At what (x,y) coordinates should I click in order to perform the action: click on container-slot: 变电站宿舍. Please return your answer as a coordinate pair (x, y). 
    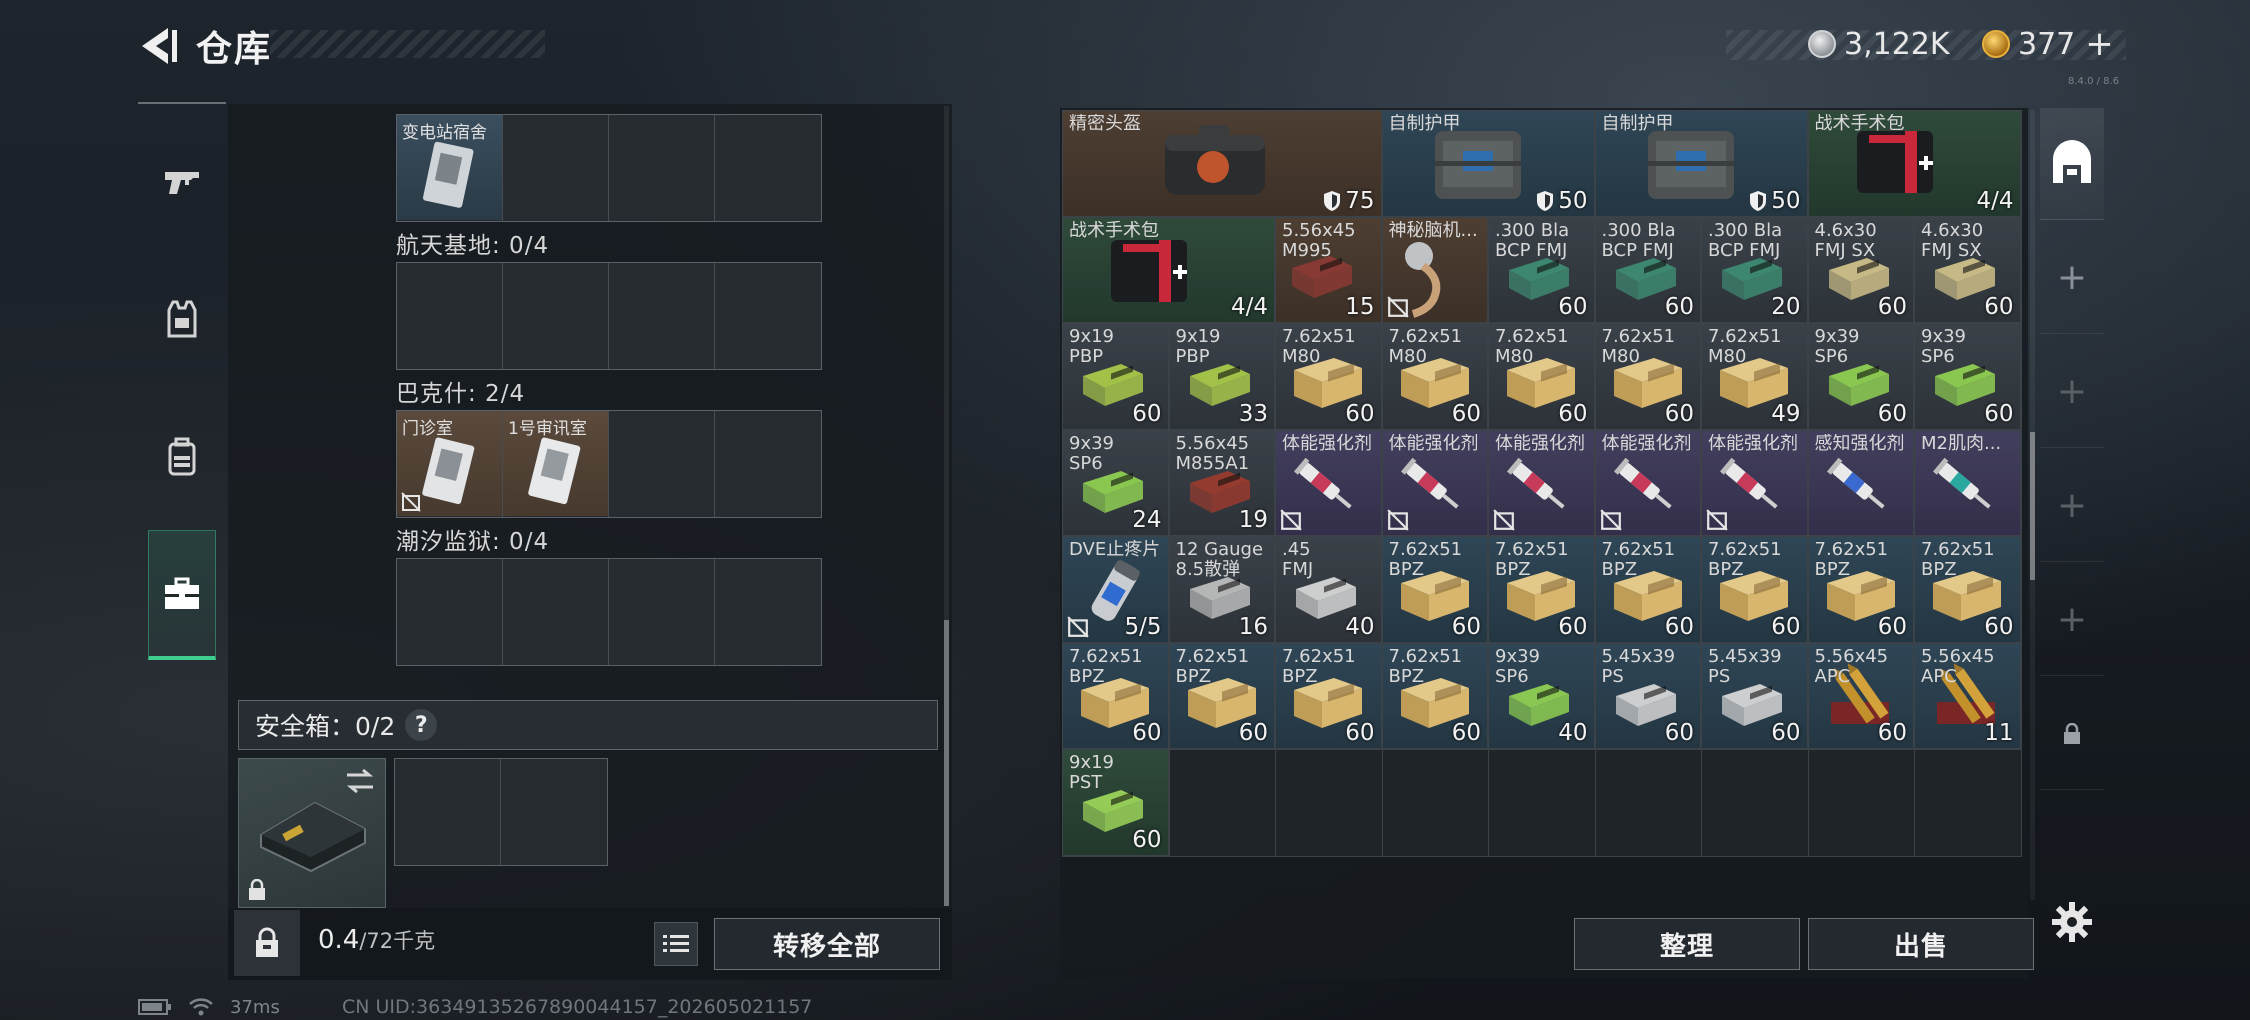
    Looking at the image, I should click on (450, 168).